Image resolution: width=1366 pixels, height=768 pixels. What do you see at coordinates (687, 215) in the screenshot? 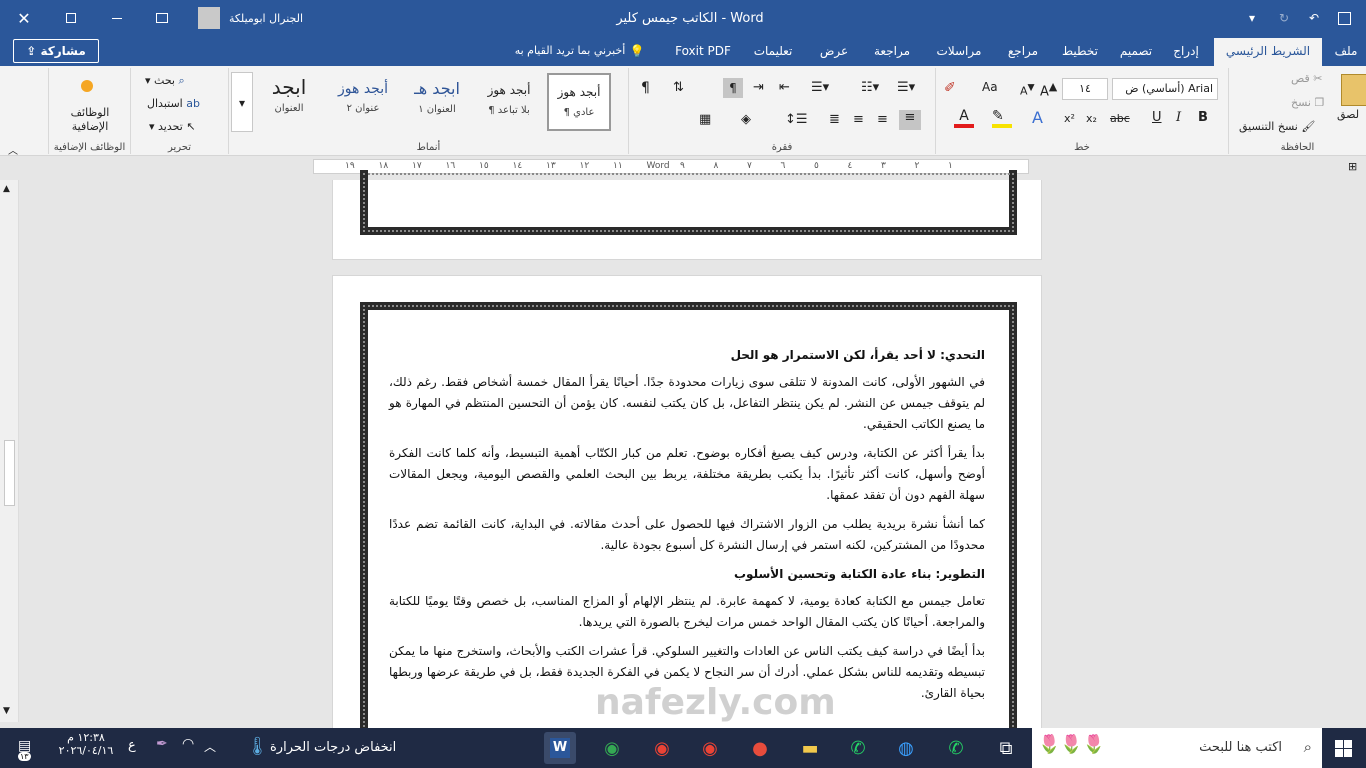
I see `document-page` at bounding box center [687, 215].